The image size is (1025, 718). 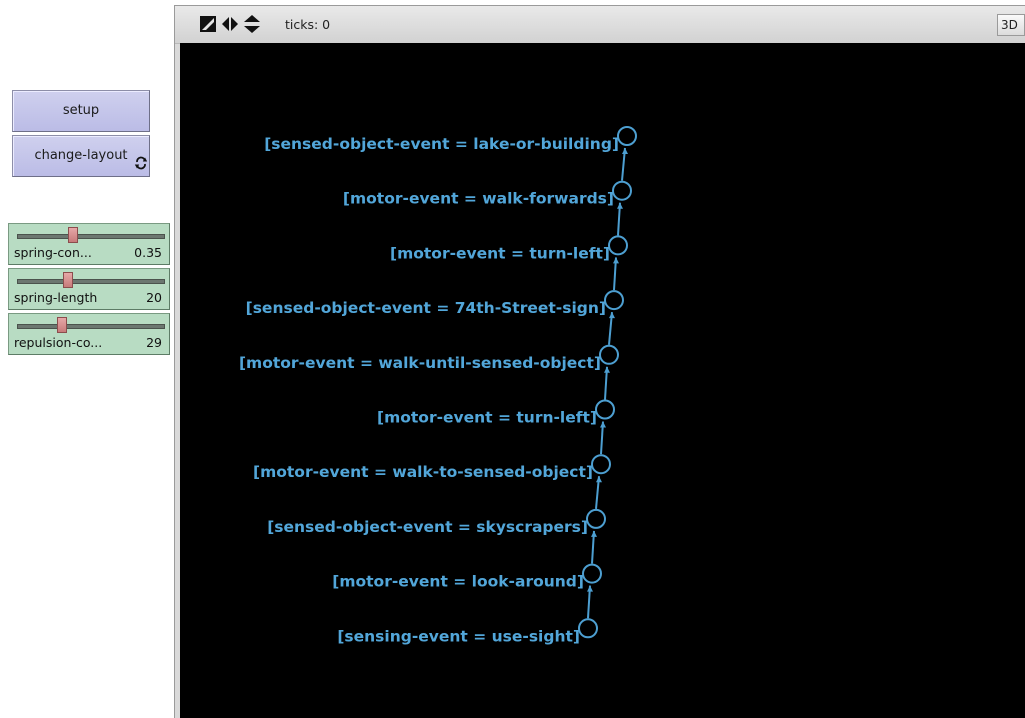 What do you see at coordinates (56, 297) in the screenshot?
I see `slider-label: spring-length` at bounding box center [56, 297].